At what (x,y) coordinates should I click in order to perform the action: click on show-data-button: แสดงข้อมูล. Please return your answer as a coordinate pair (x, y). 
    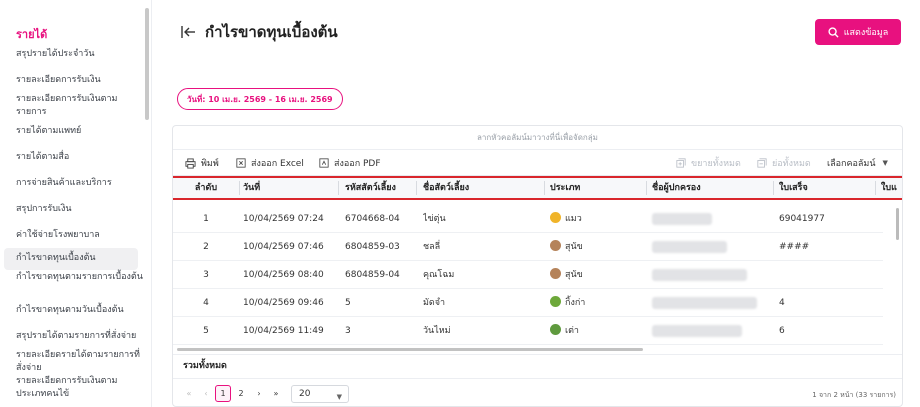
    Looking at the image, I should click on (858, 32).